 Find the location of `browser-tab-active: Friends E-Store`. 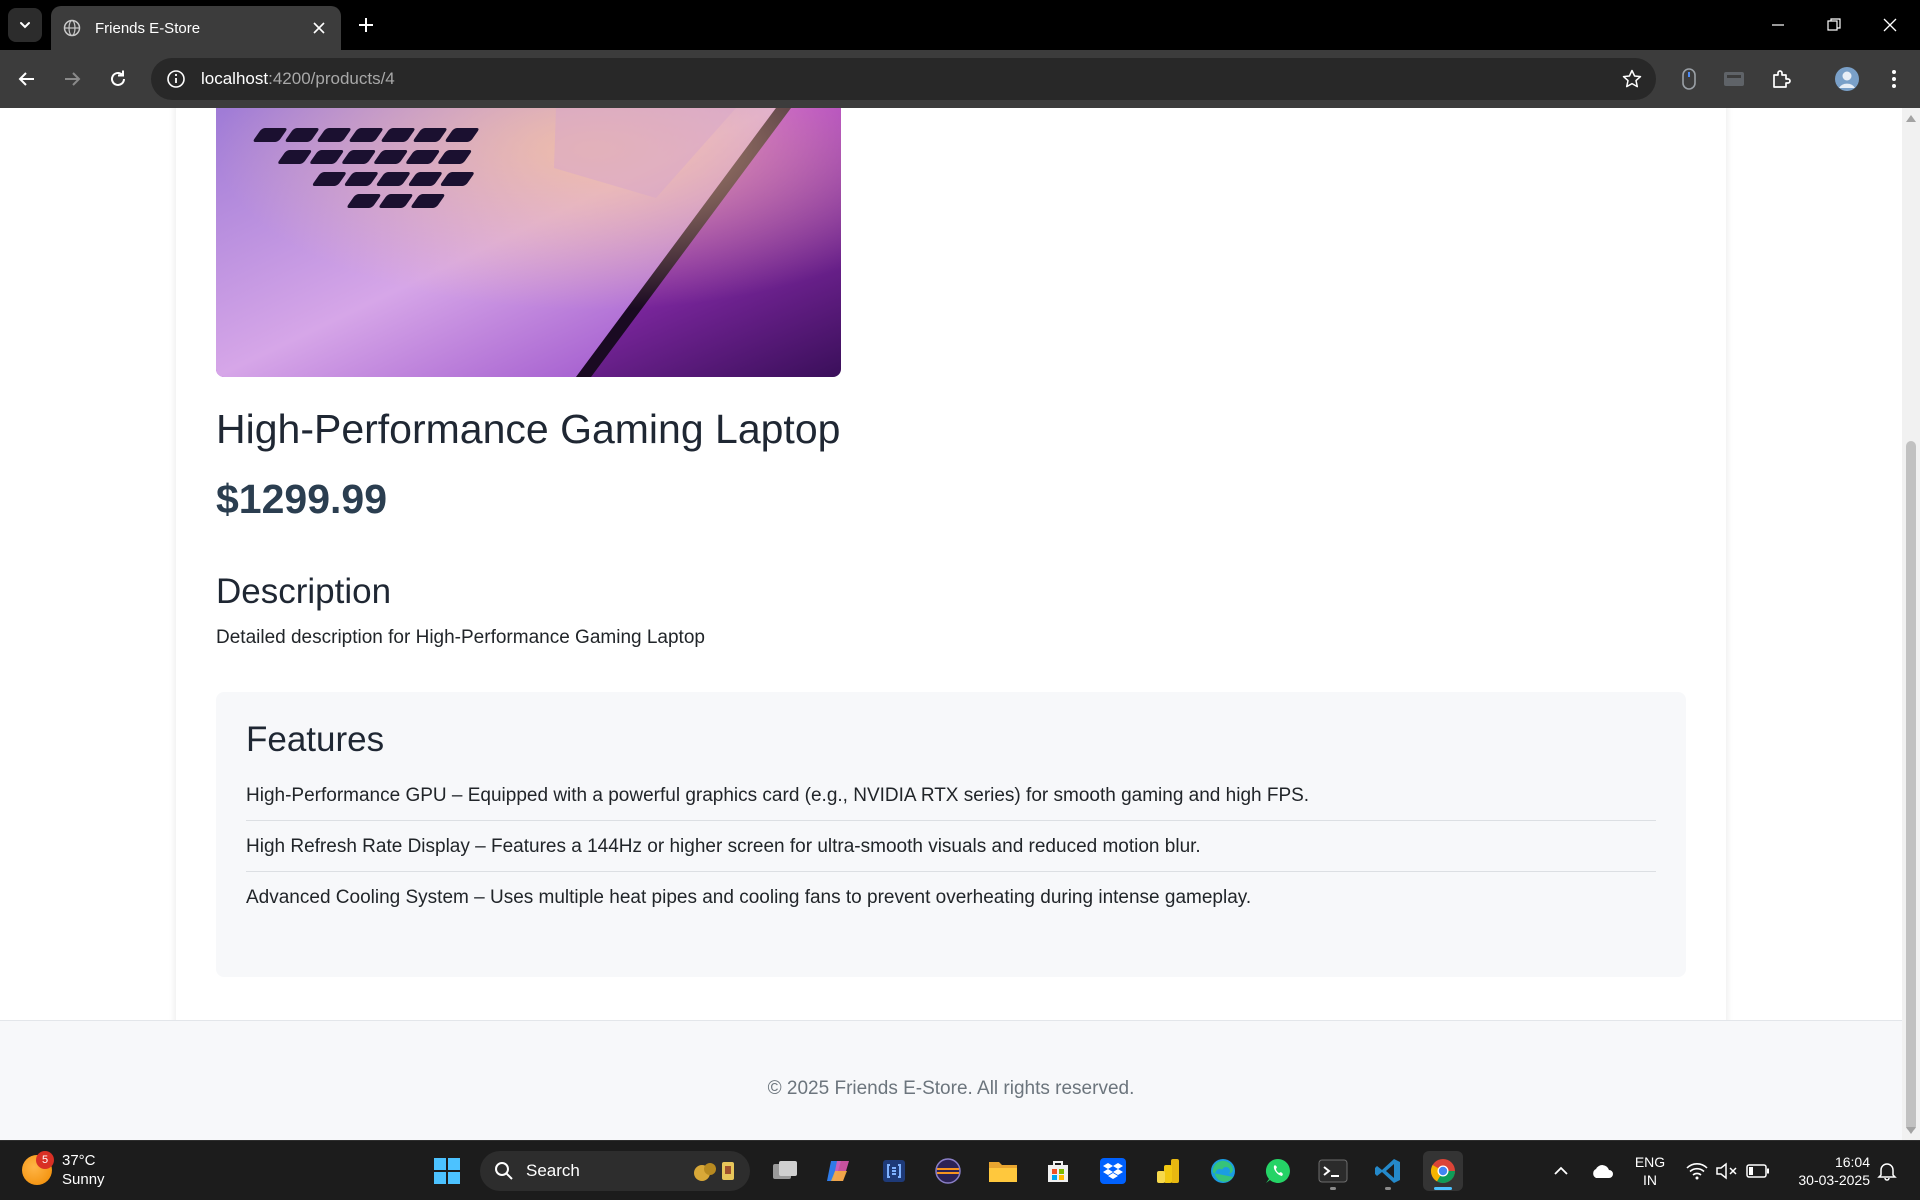

browser-tab-active: Friends E-Store is located at coordinates (196, 28).